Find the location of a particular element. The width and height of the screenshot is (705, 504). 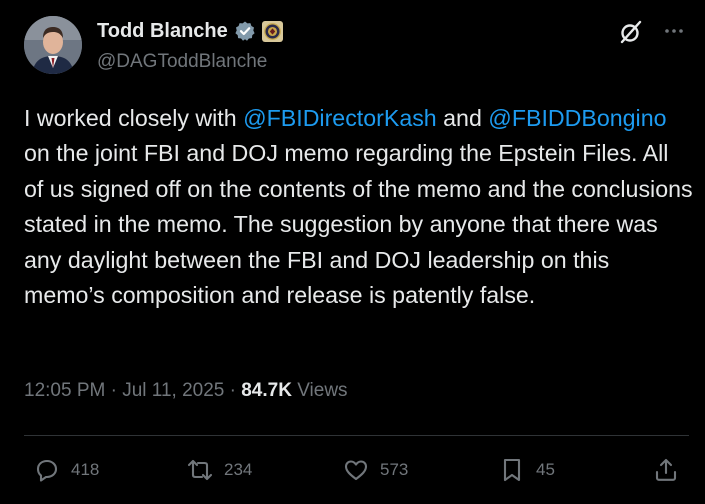

author-name-row: Todd Blanche is located at coordinates (190, 31).